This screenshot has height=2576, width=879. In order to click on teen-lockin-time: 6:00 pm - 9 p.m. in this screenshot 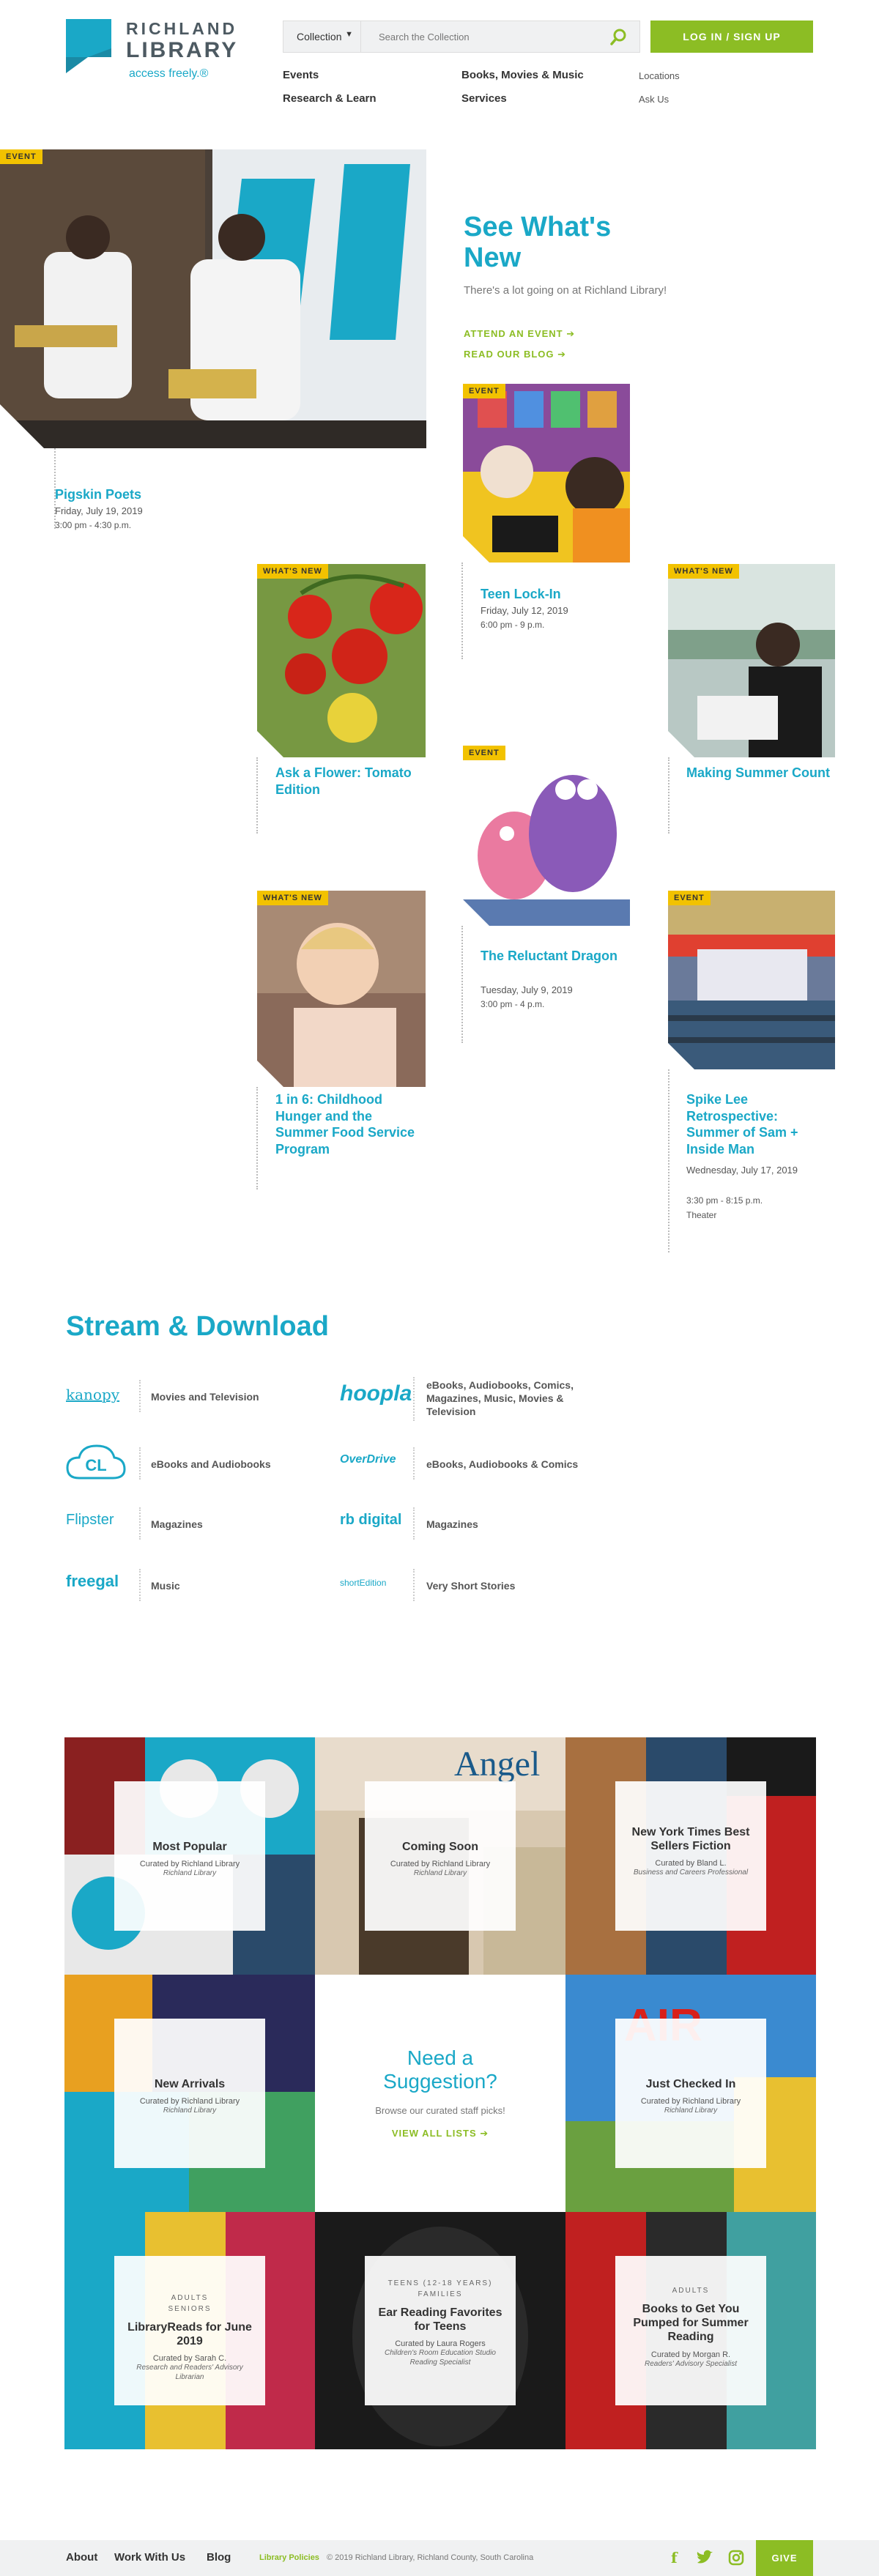, I will do `click(513, 625)`.